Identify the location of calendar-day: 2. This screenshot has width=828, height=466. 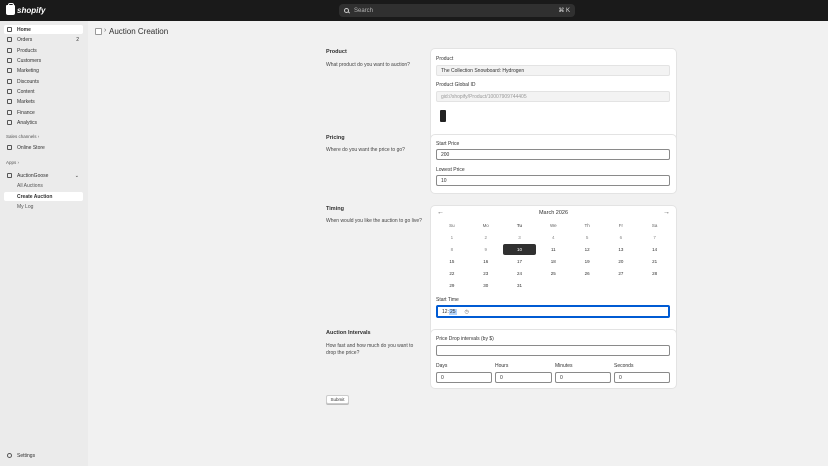
(486, 237).